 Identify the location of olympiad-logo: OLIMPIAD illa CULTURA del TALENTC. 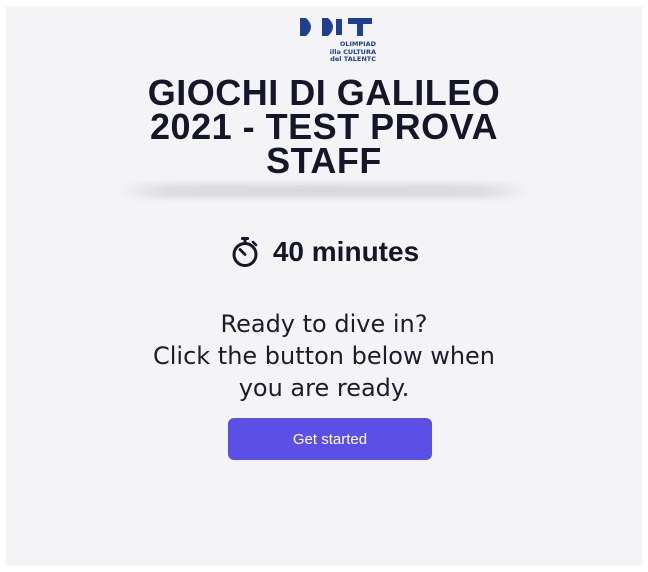
(334, 42).